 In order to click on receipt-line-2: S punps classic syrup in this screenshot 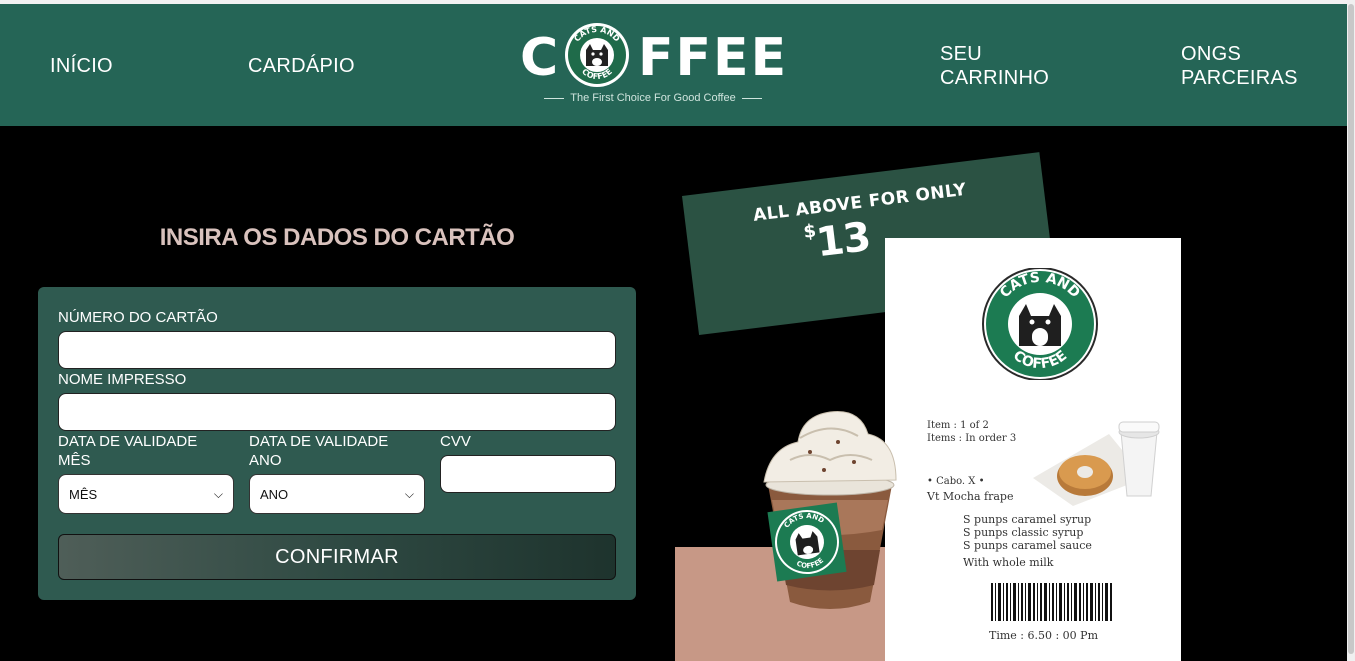, I will do `click(1023, 532)`.